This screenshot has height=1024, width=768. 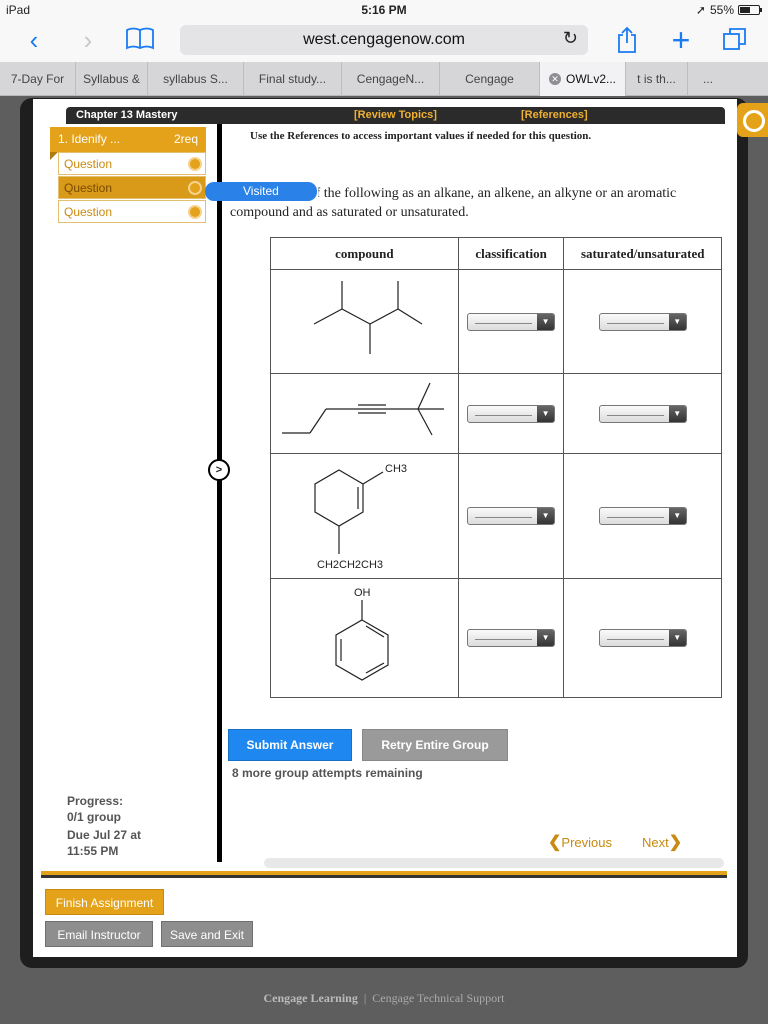 What do you see at coordinates (99, 934) in the screenshot?
I see `email-instructor-button: Email Instructor` at bounding box center [99, 934].